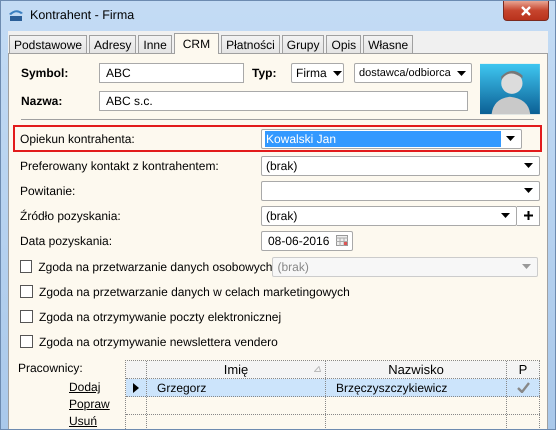 Image resolution: width=556 pixels, height=430 pixels. What do you see at coordinates (155, 267) in the screenshot?
I see `checkbox-label: Zgoda na przetwarzanie danych osobowych` at bounding box center [155, 267].